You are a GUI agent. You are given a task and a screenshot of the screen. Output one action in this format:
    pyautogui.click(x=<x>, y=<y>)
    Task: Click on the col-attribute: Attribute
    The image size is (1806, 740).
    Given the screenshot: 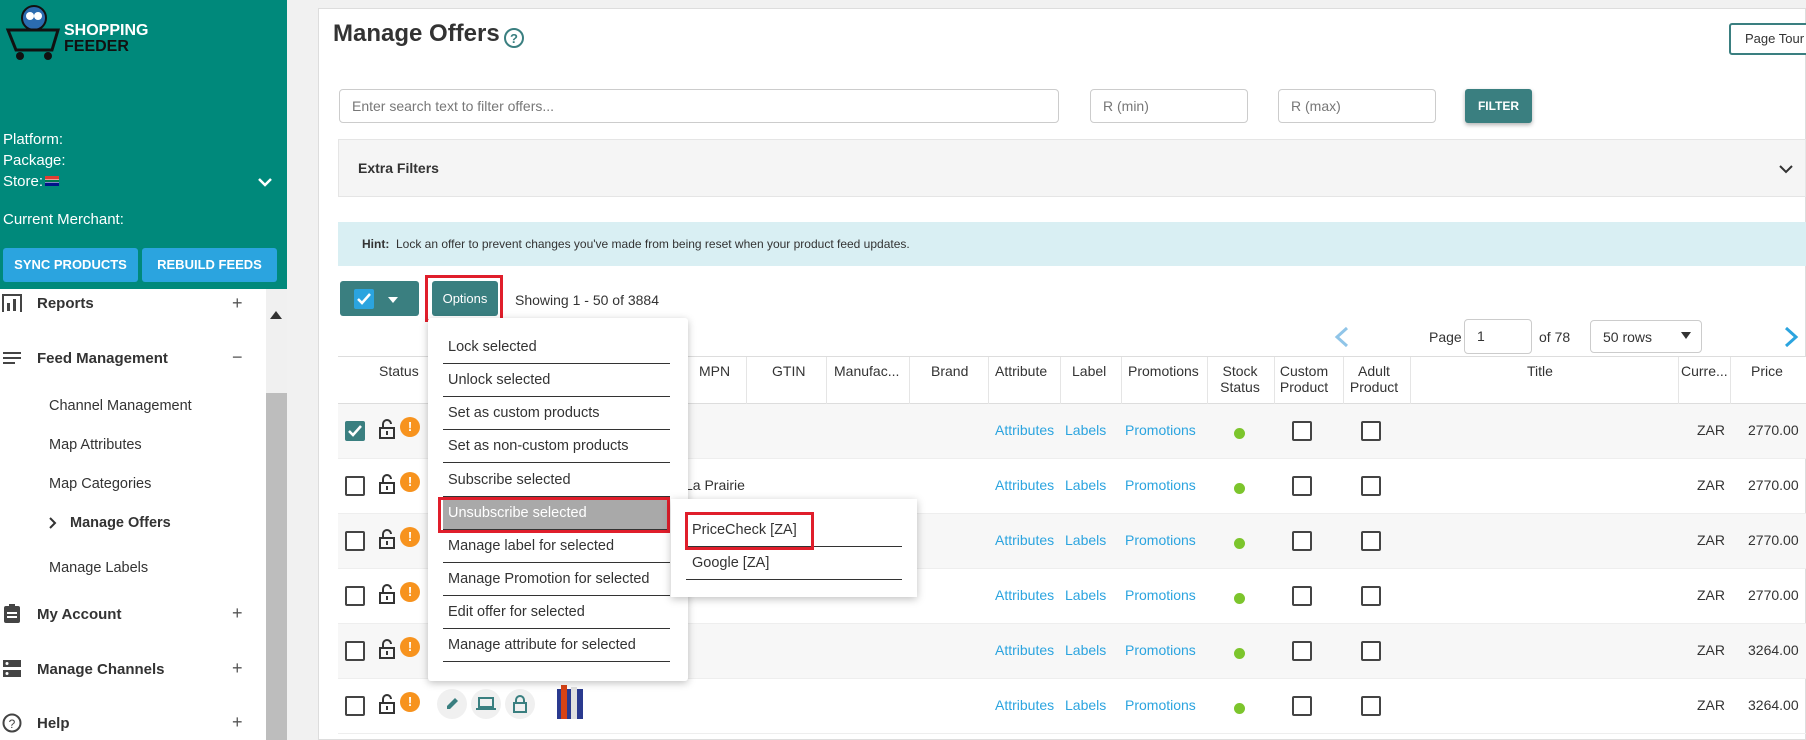 What is the action you would take?
    pyautogui.click(x=1021, y=371)
    